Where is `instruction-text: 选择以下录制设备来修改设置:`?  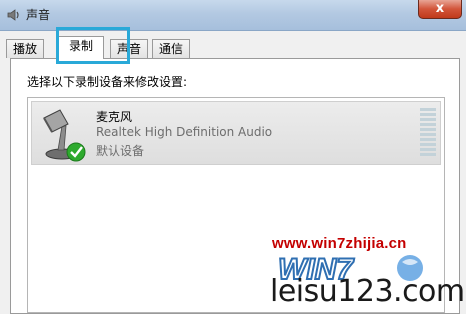 instruction-text: 选择以下录制设备来修改设置: is located at coordinates (107, 82).